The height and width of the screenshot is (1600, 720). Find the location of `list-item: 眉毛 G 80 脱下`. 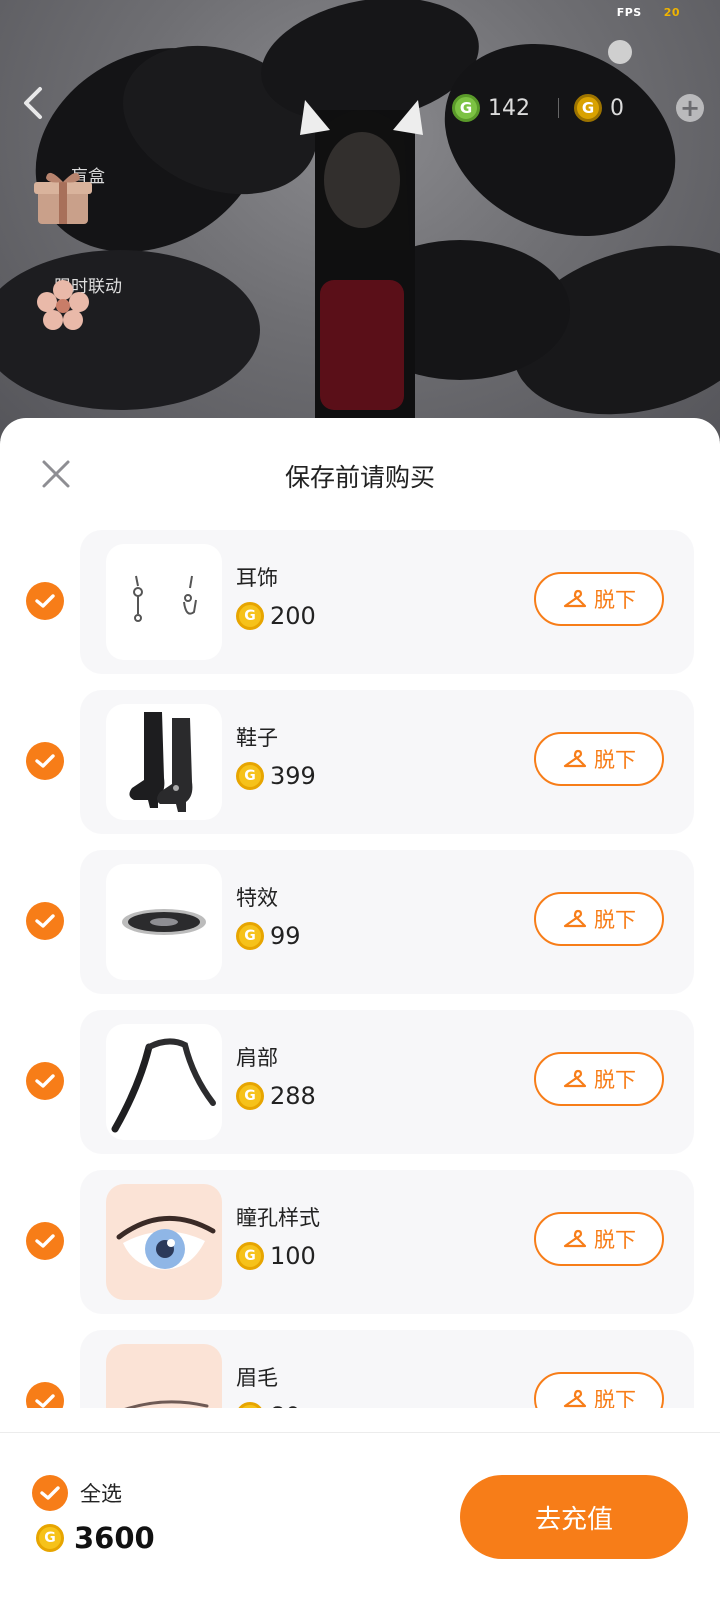

list-item: 眉毛 G 80 脱下 is located at coordinates (360, 1369).